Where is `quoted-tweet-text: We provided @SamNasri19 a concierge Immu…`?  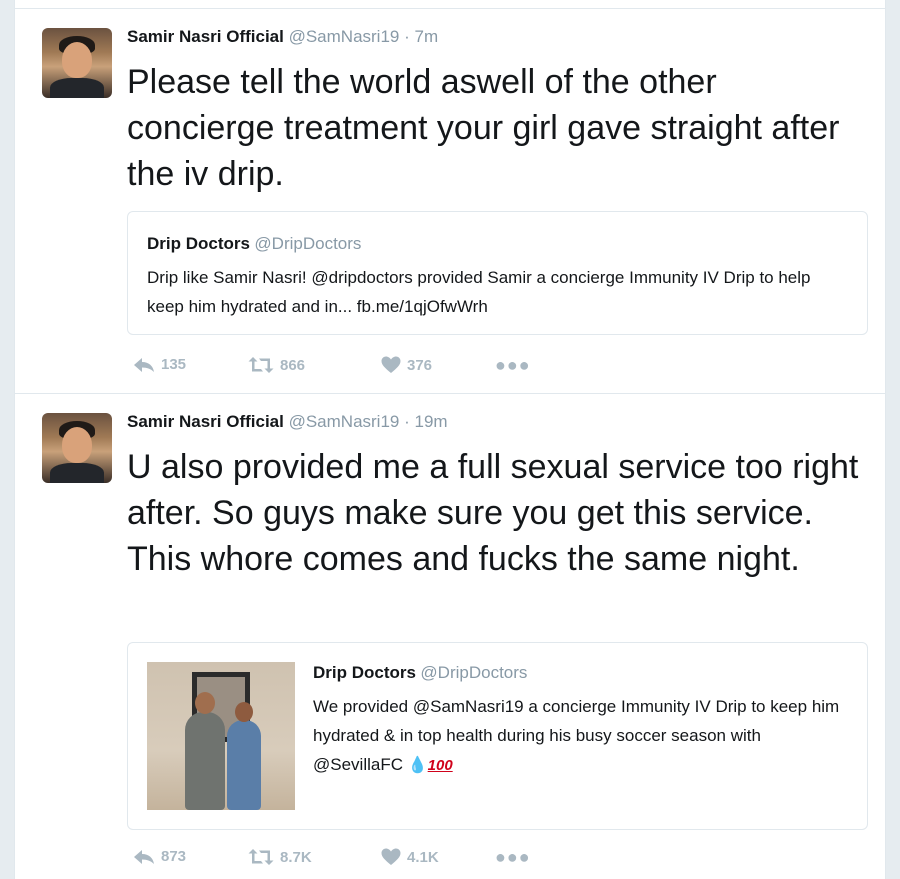
quoted-tweet-text: We provided @SamNasri19 a concierge Immu… is located at coordinates (583, 736).